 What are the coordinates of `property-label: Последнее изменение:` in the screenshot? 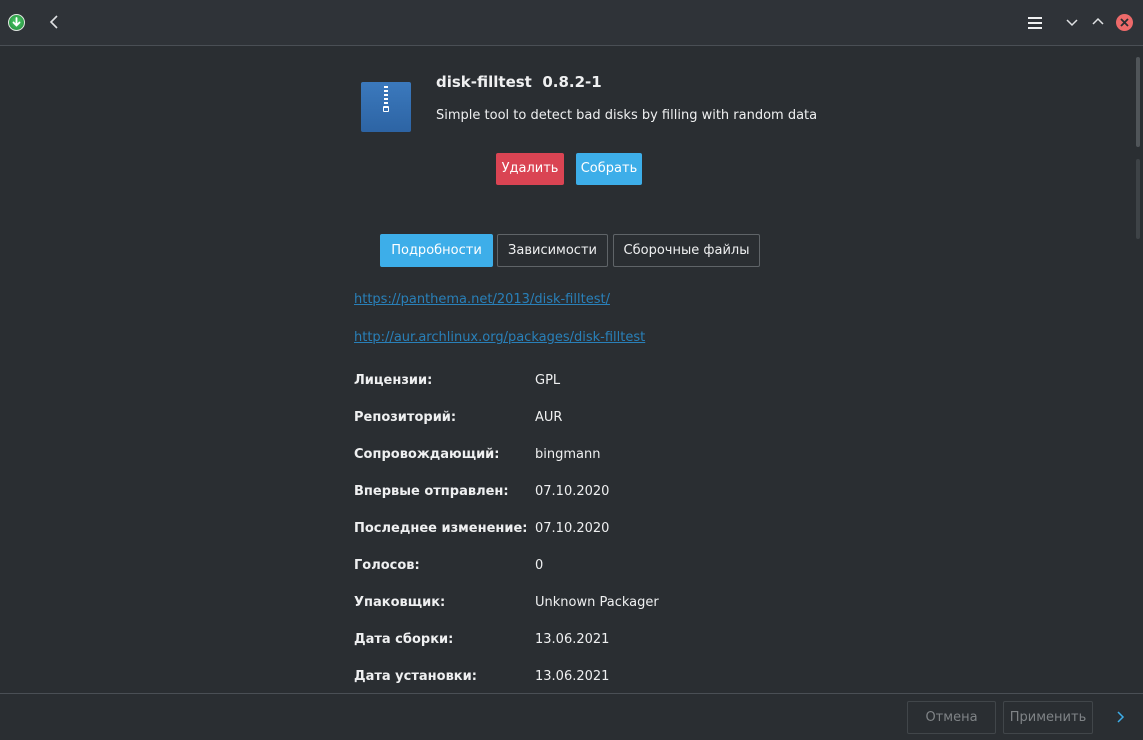 It's located at (441, 528).